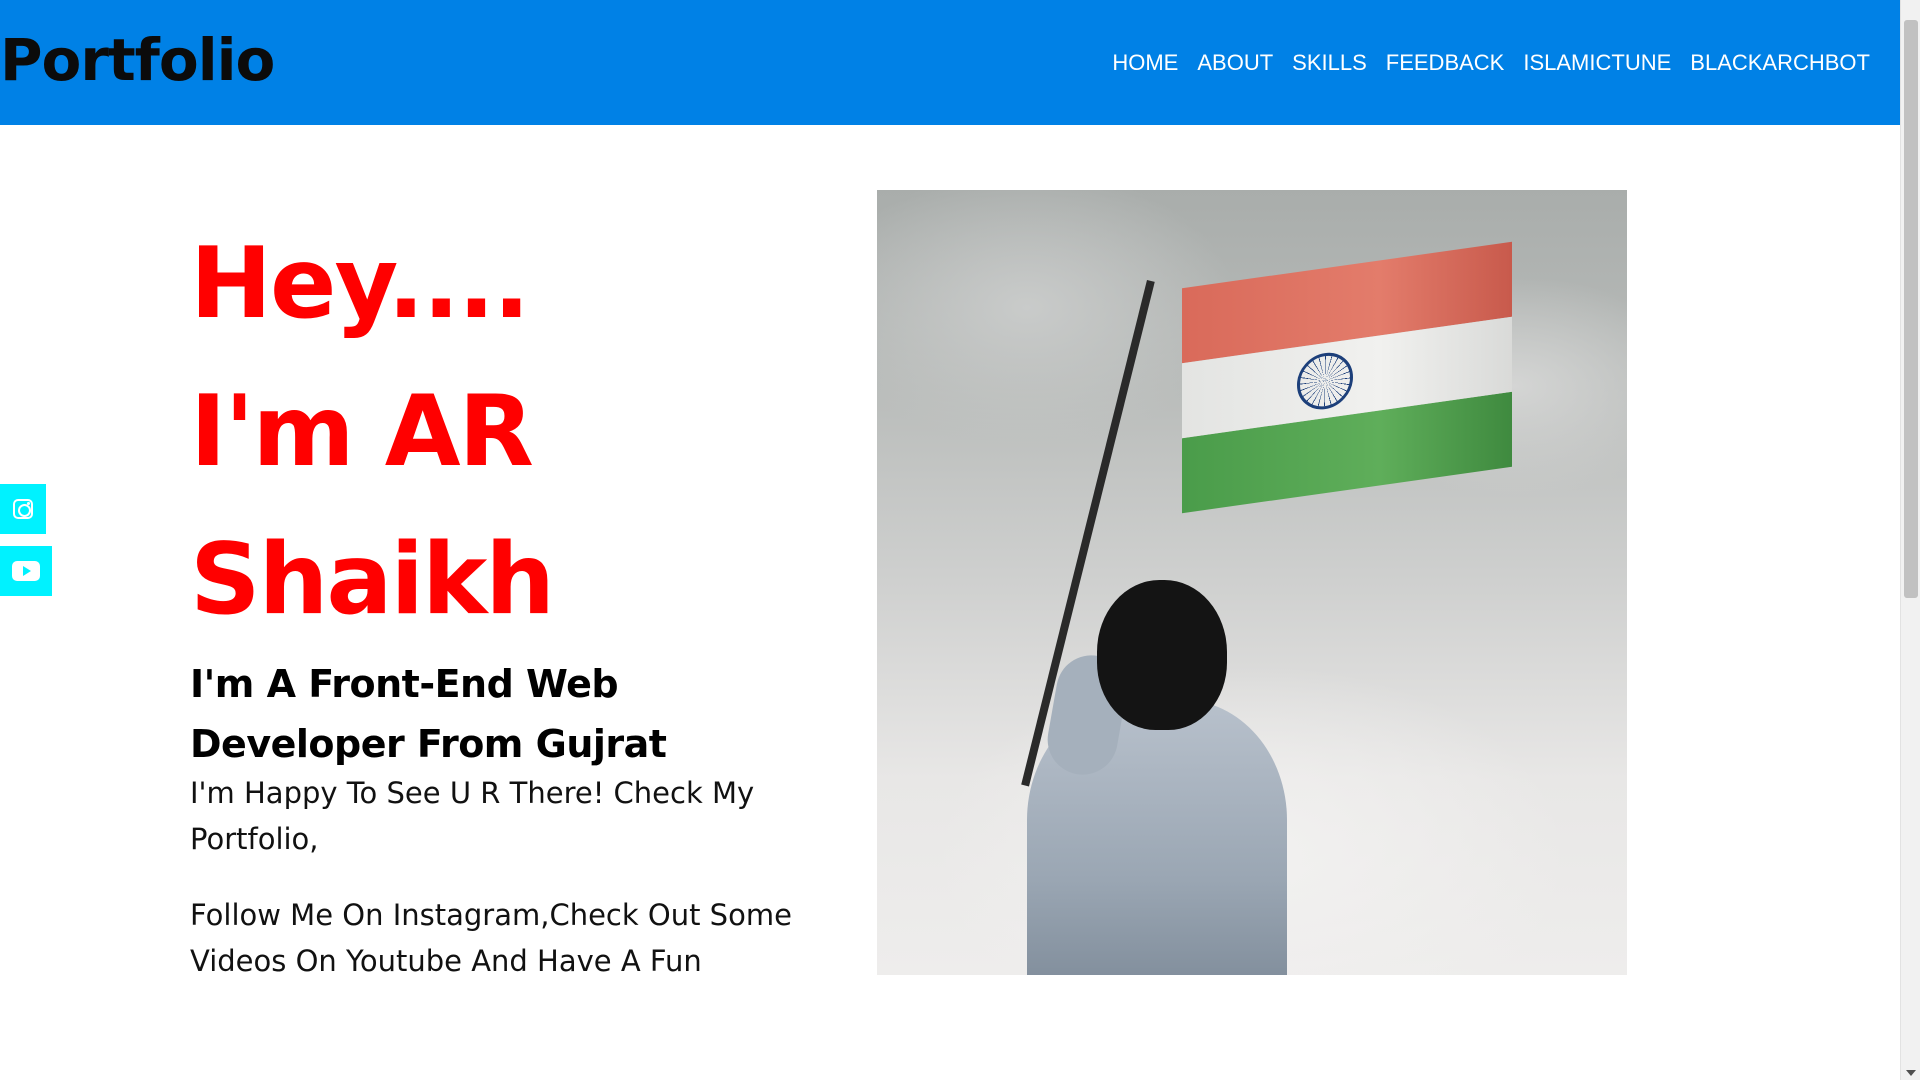 This screenshot has height=1080, width=1920. Describe the element at coordinates (1911, 309) in the screenshot. I see `scroll-thumb` at that location.